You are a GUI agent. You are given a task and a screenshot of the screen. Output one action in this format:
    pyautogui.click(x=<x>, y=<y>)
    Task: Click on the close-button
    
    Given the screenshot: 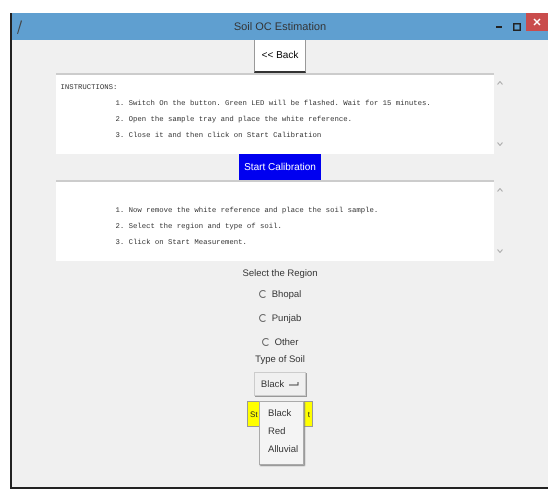 What is the action you would take?
    pyautogui.click(x=537, y=22)
    